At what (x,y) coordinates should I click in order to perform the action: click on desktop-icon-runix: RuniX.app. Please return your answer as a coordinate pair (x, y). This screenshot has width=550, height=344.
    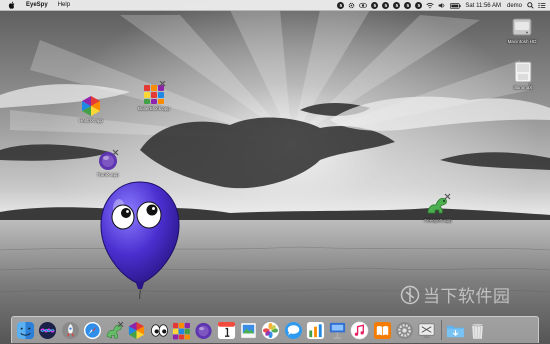
    Looking at the image, I should click on (108, 163).